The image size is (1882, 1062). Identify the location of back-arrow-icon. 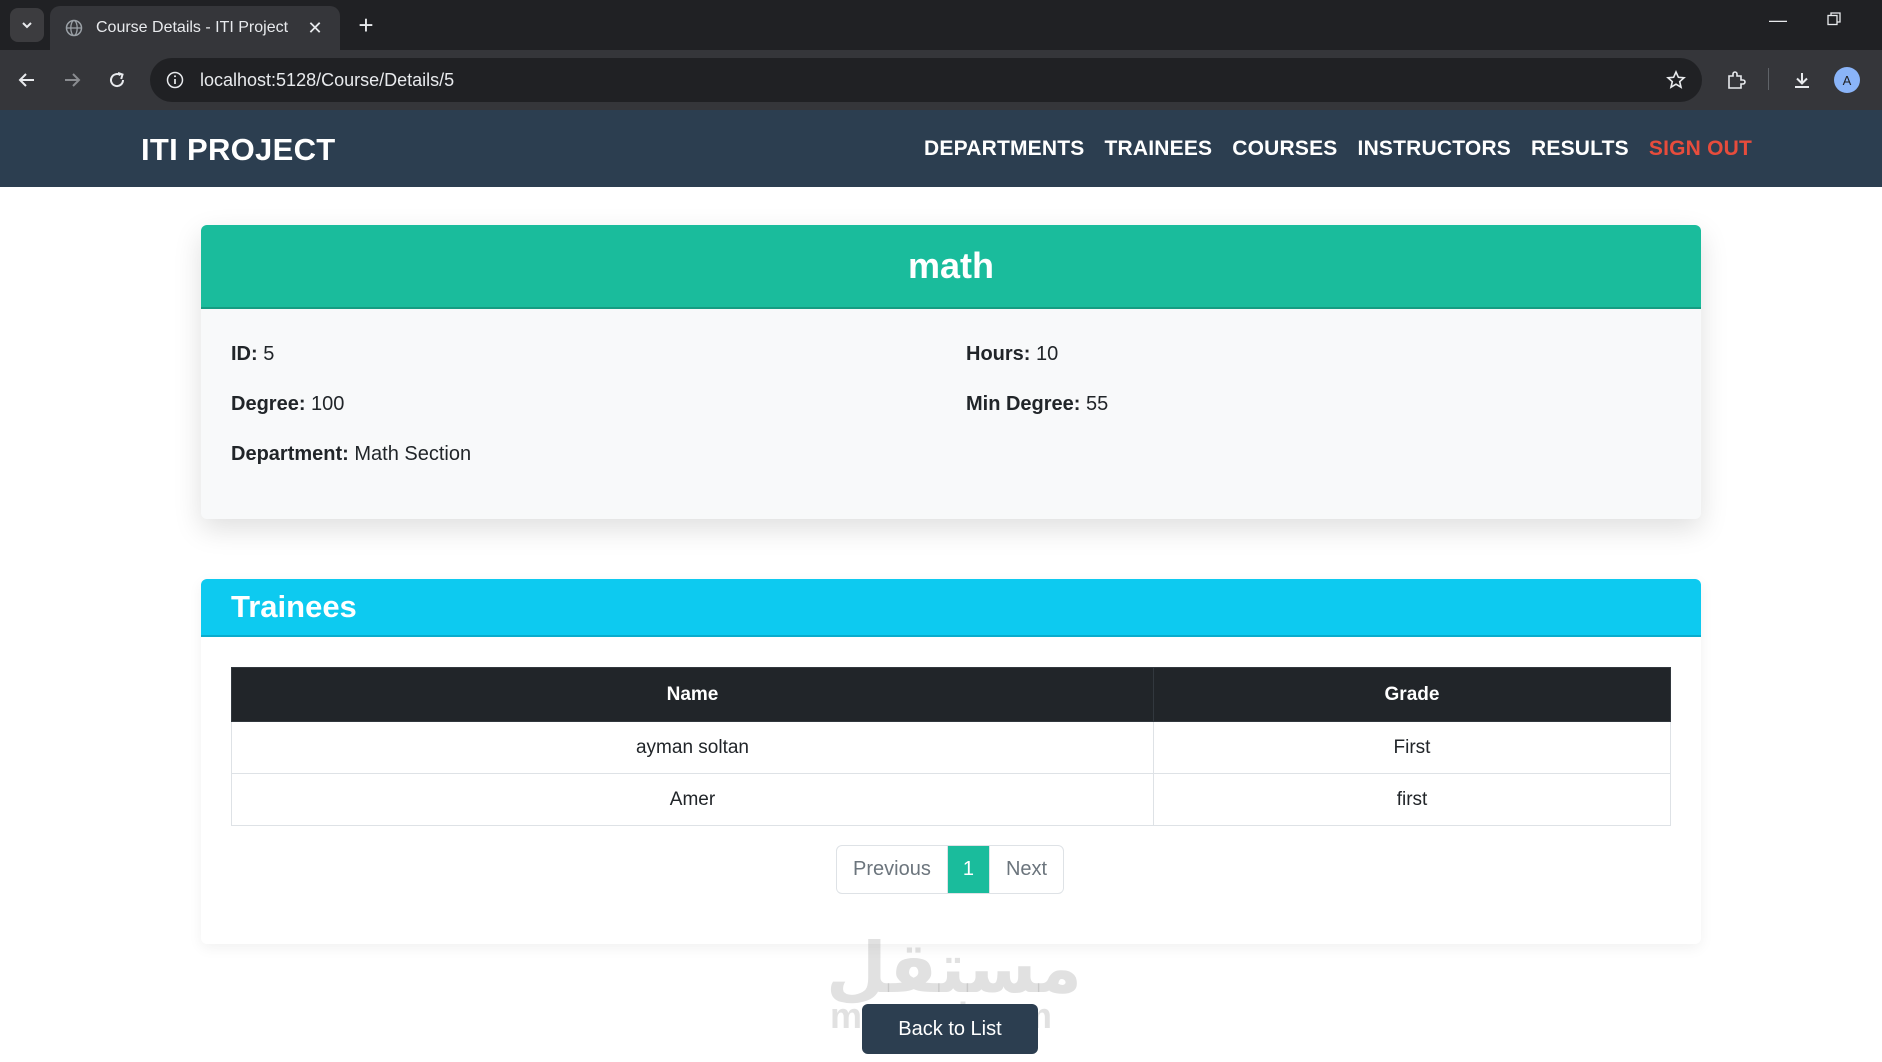
(27, 80).